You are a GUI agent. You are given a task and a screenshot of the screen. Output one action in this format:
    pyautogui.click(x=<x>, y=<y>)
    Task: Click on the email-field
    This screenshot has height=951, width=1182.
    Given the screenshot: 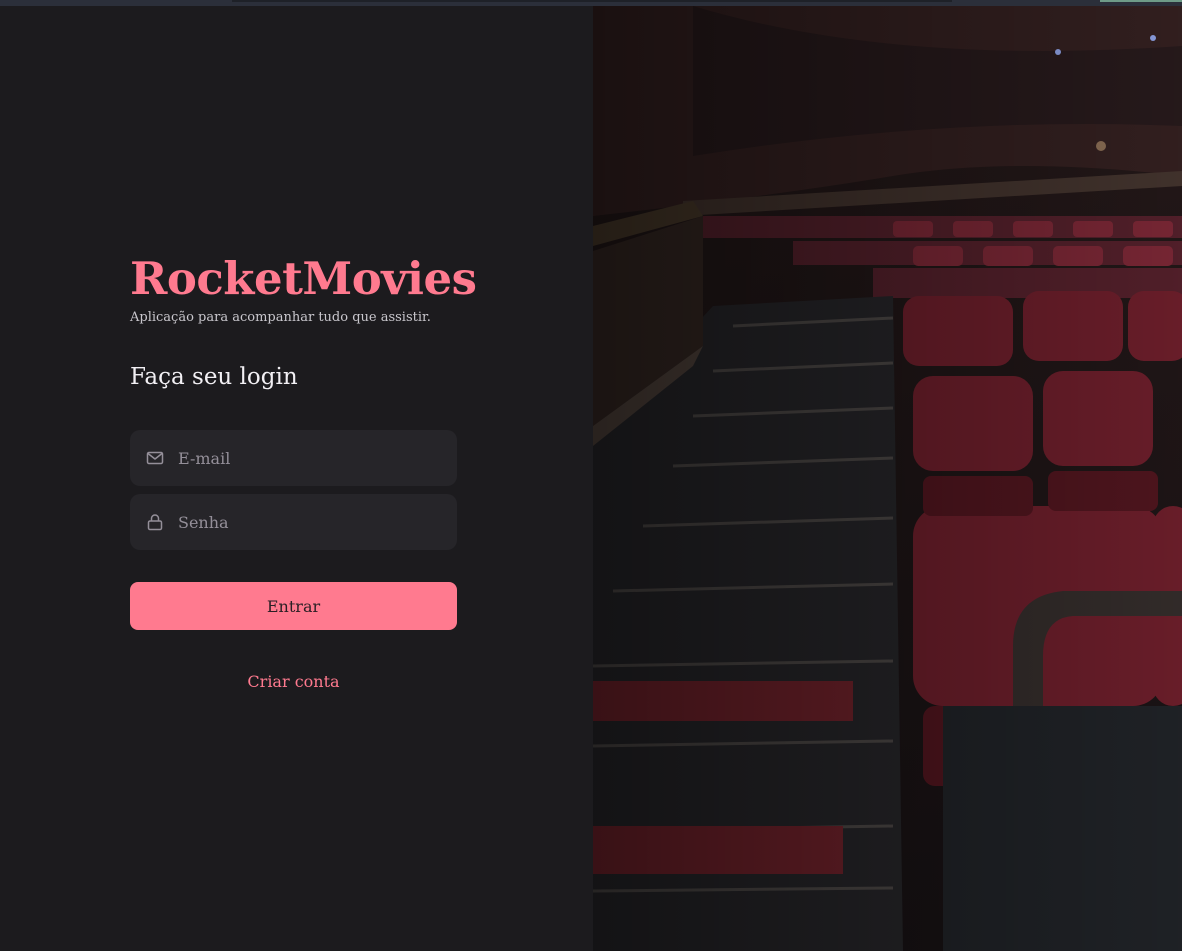 What is the action you would take?
    pyautogui.click(x=293, y=458)
    